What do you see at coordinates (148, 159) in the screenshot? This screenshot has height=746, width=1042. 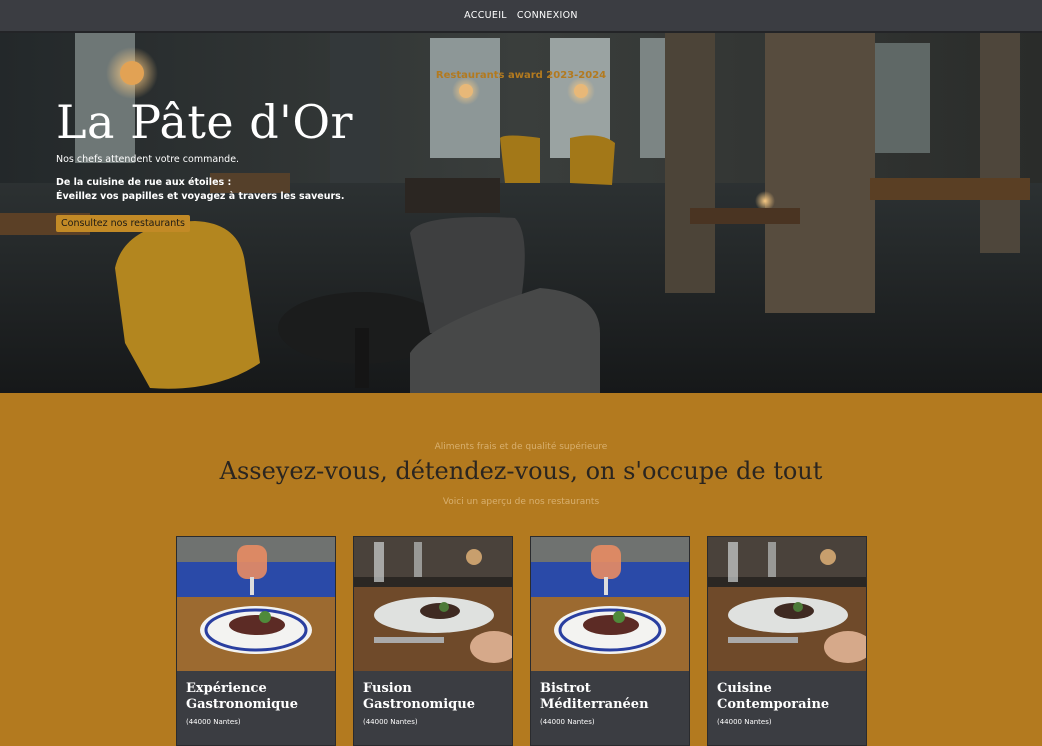 I see `hero-subtitle: Nos chefs attendent votre commande.` at bounding box center [148, 159].